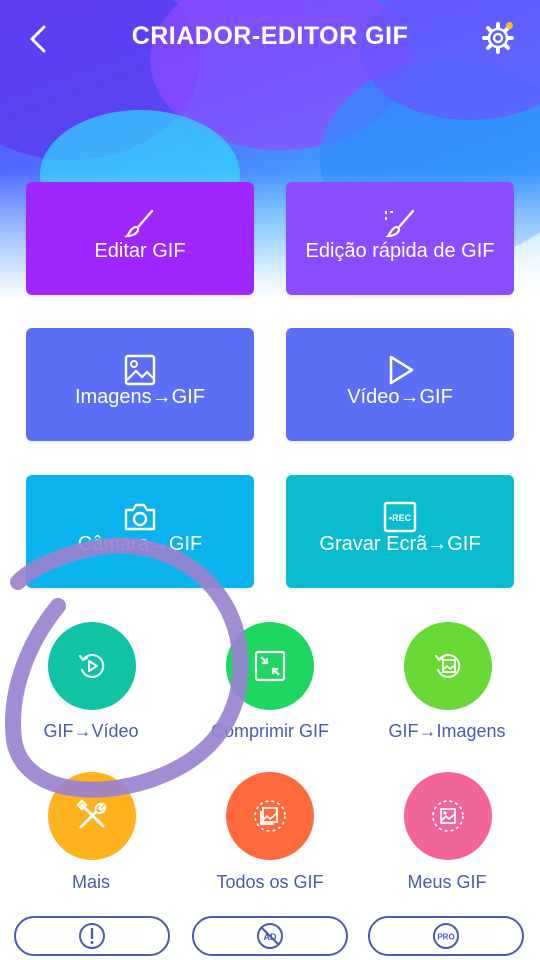  I want to click on more-label: Mais, so click(90, 882).